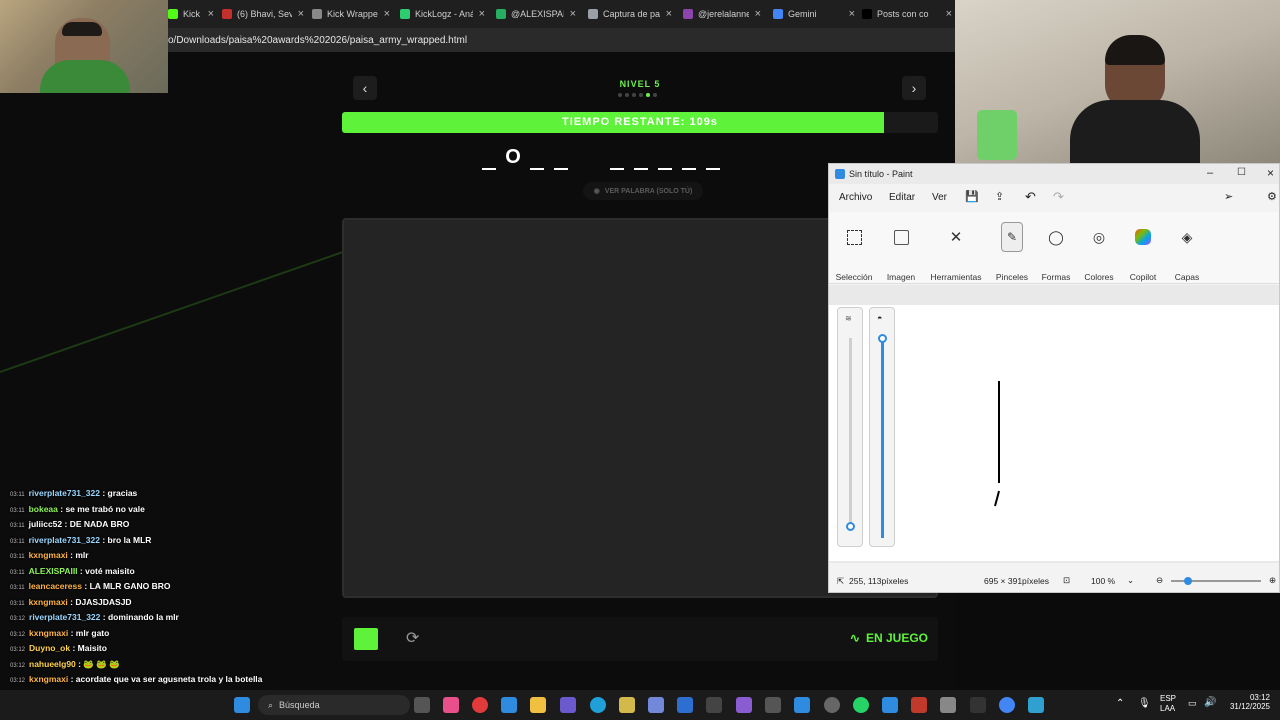  I want to click on browser-tab: Gemini ×, so click(814, 14).